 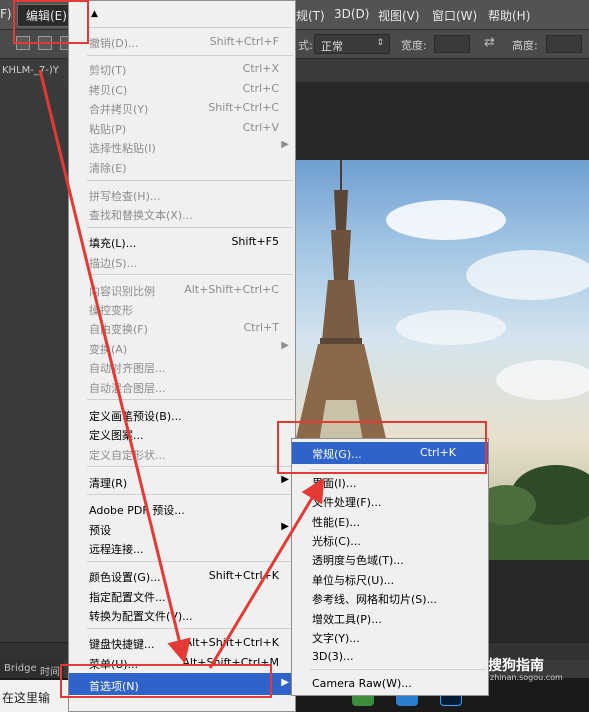 I want to click on menu-item-presets: 预设 ▶, so click(x=182, y=528).